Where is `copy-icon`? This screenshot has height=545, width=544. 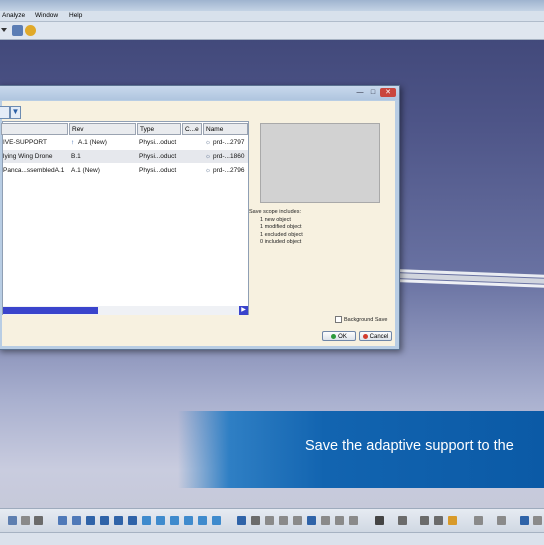 copy-icon is located at coordinates (325, 520).